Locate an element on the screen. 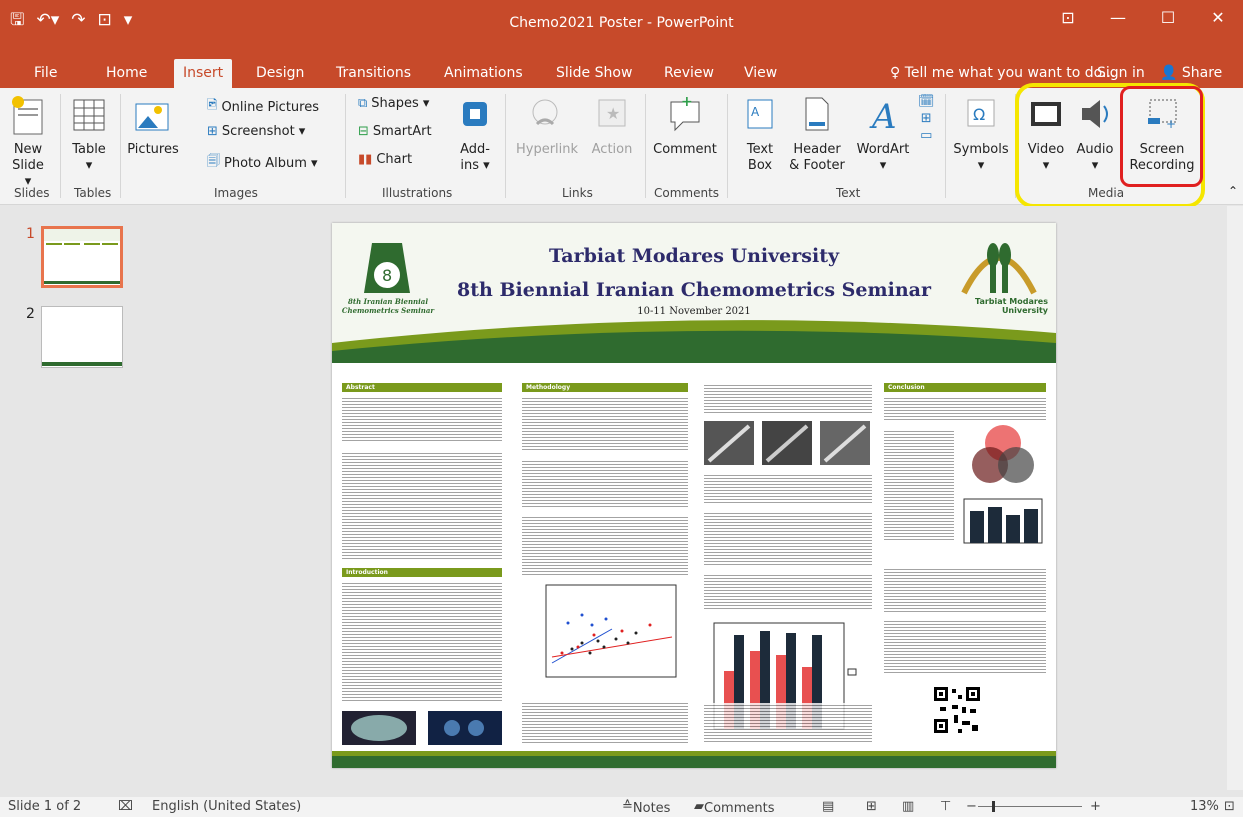 The image size is (1243, 817). zoom-in-button: + is located at coordinates (1095, 806).